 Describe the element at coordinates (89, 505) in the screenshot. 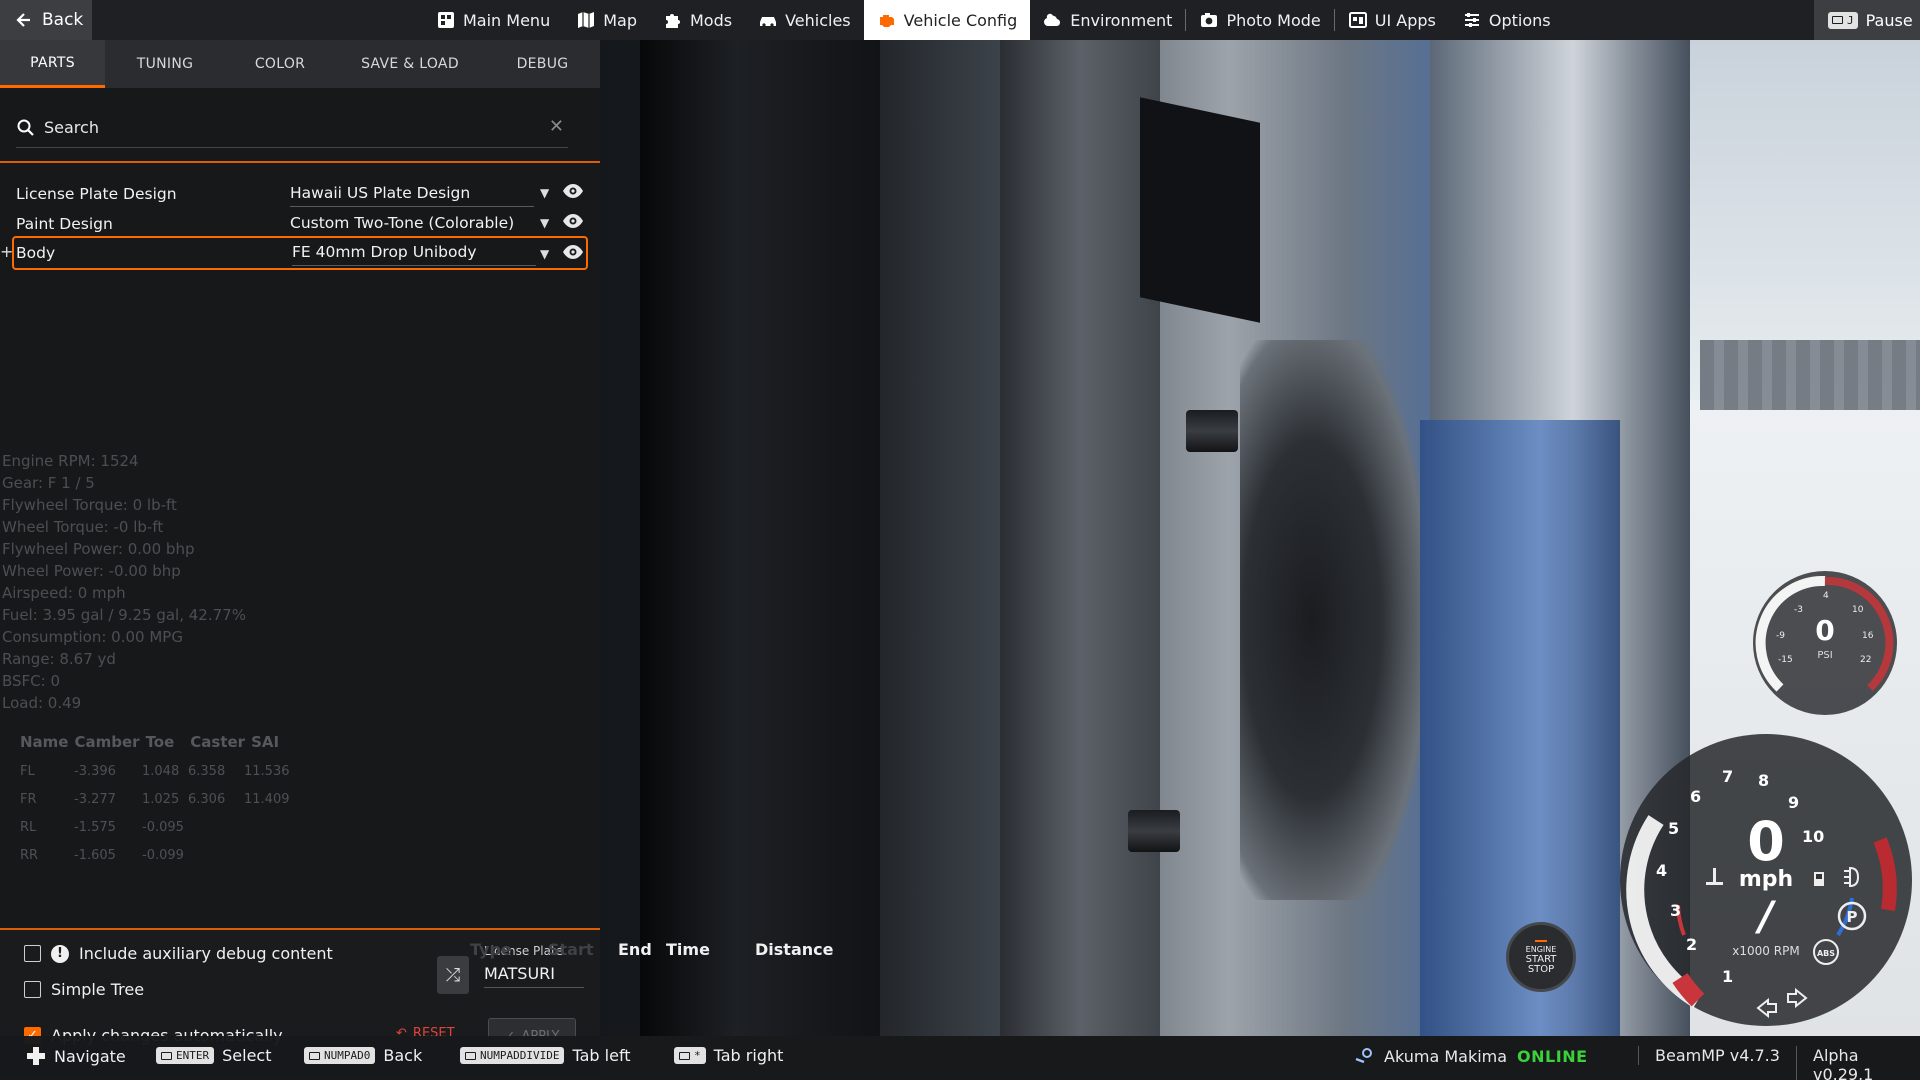

I see `debug-line: Flywheel Torque: 0 lb-ft` at that location.